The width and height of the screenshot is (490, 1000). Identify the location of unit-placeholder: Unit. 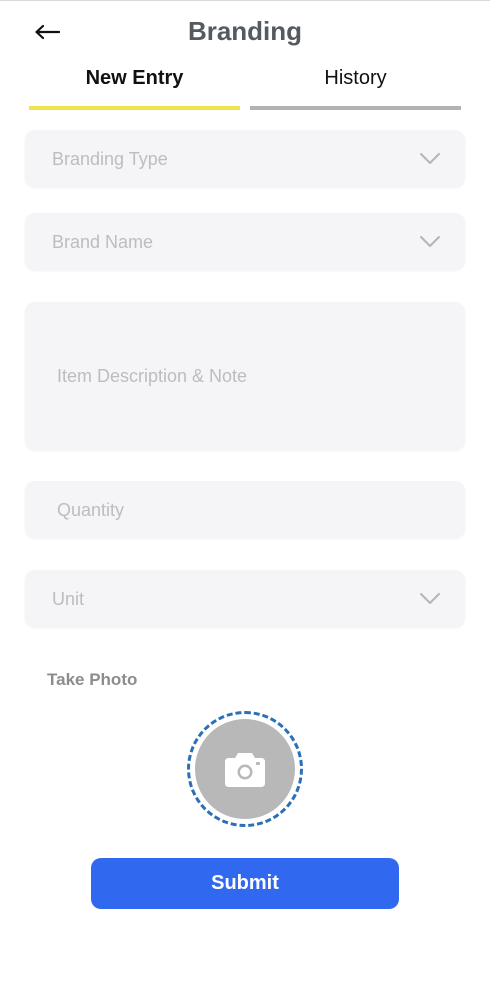
(68, 599).